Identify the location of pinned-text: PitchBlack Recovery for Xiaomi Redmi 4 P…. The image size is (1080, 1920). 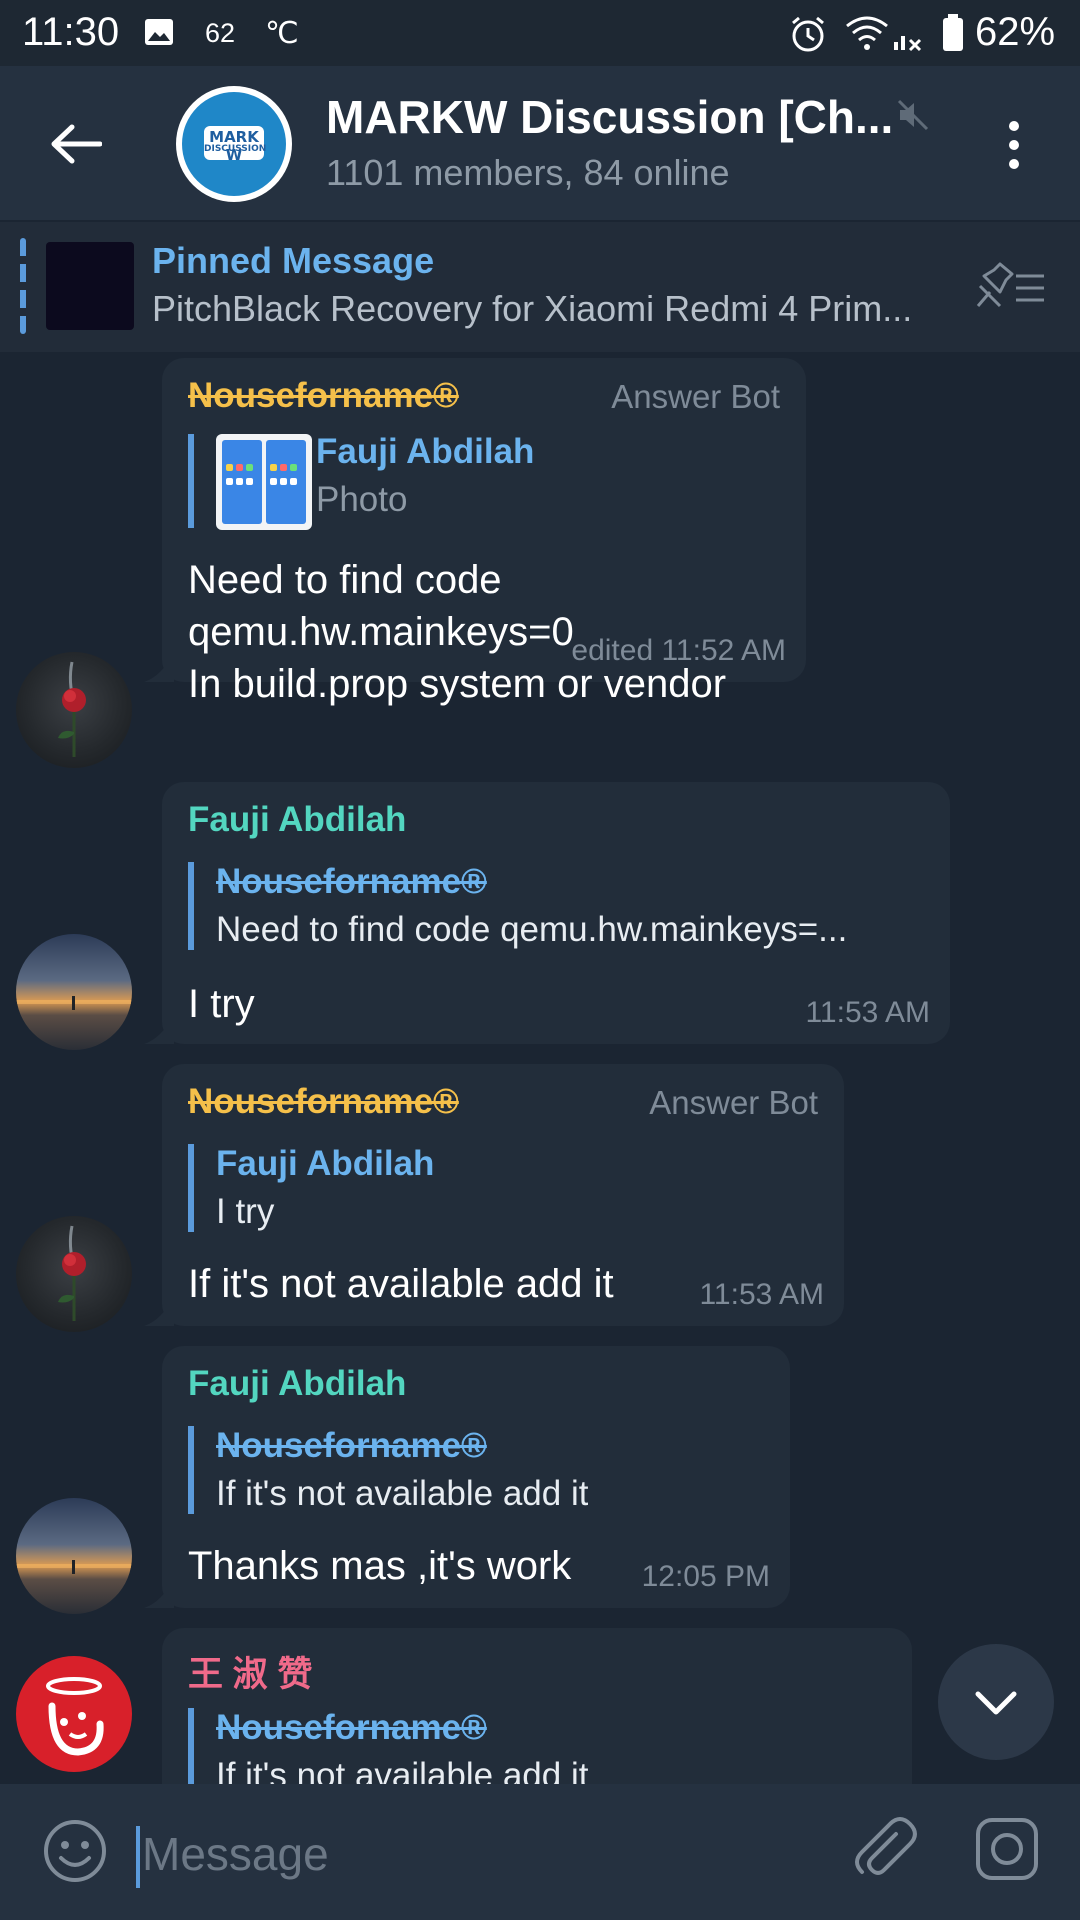
(532, 308).